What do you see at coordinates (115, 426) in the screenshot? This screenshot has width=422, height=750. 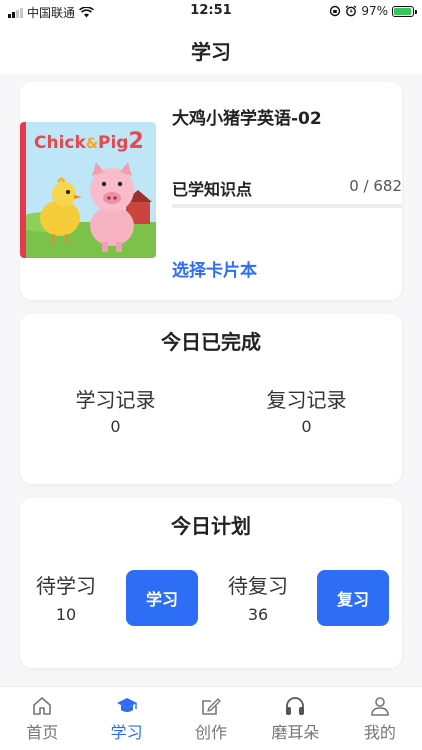 I see `study-record-value: 0` at bounding box center [115, 426].